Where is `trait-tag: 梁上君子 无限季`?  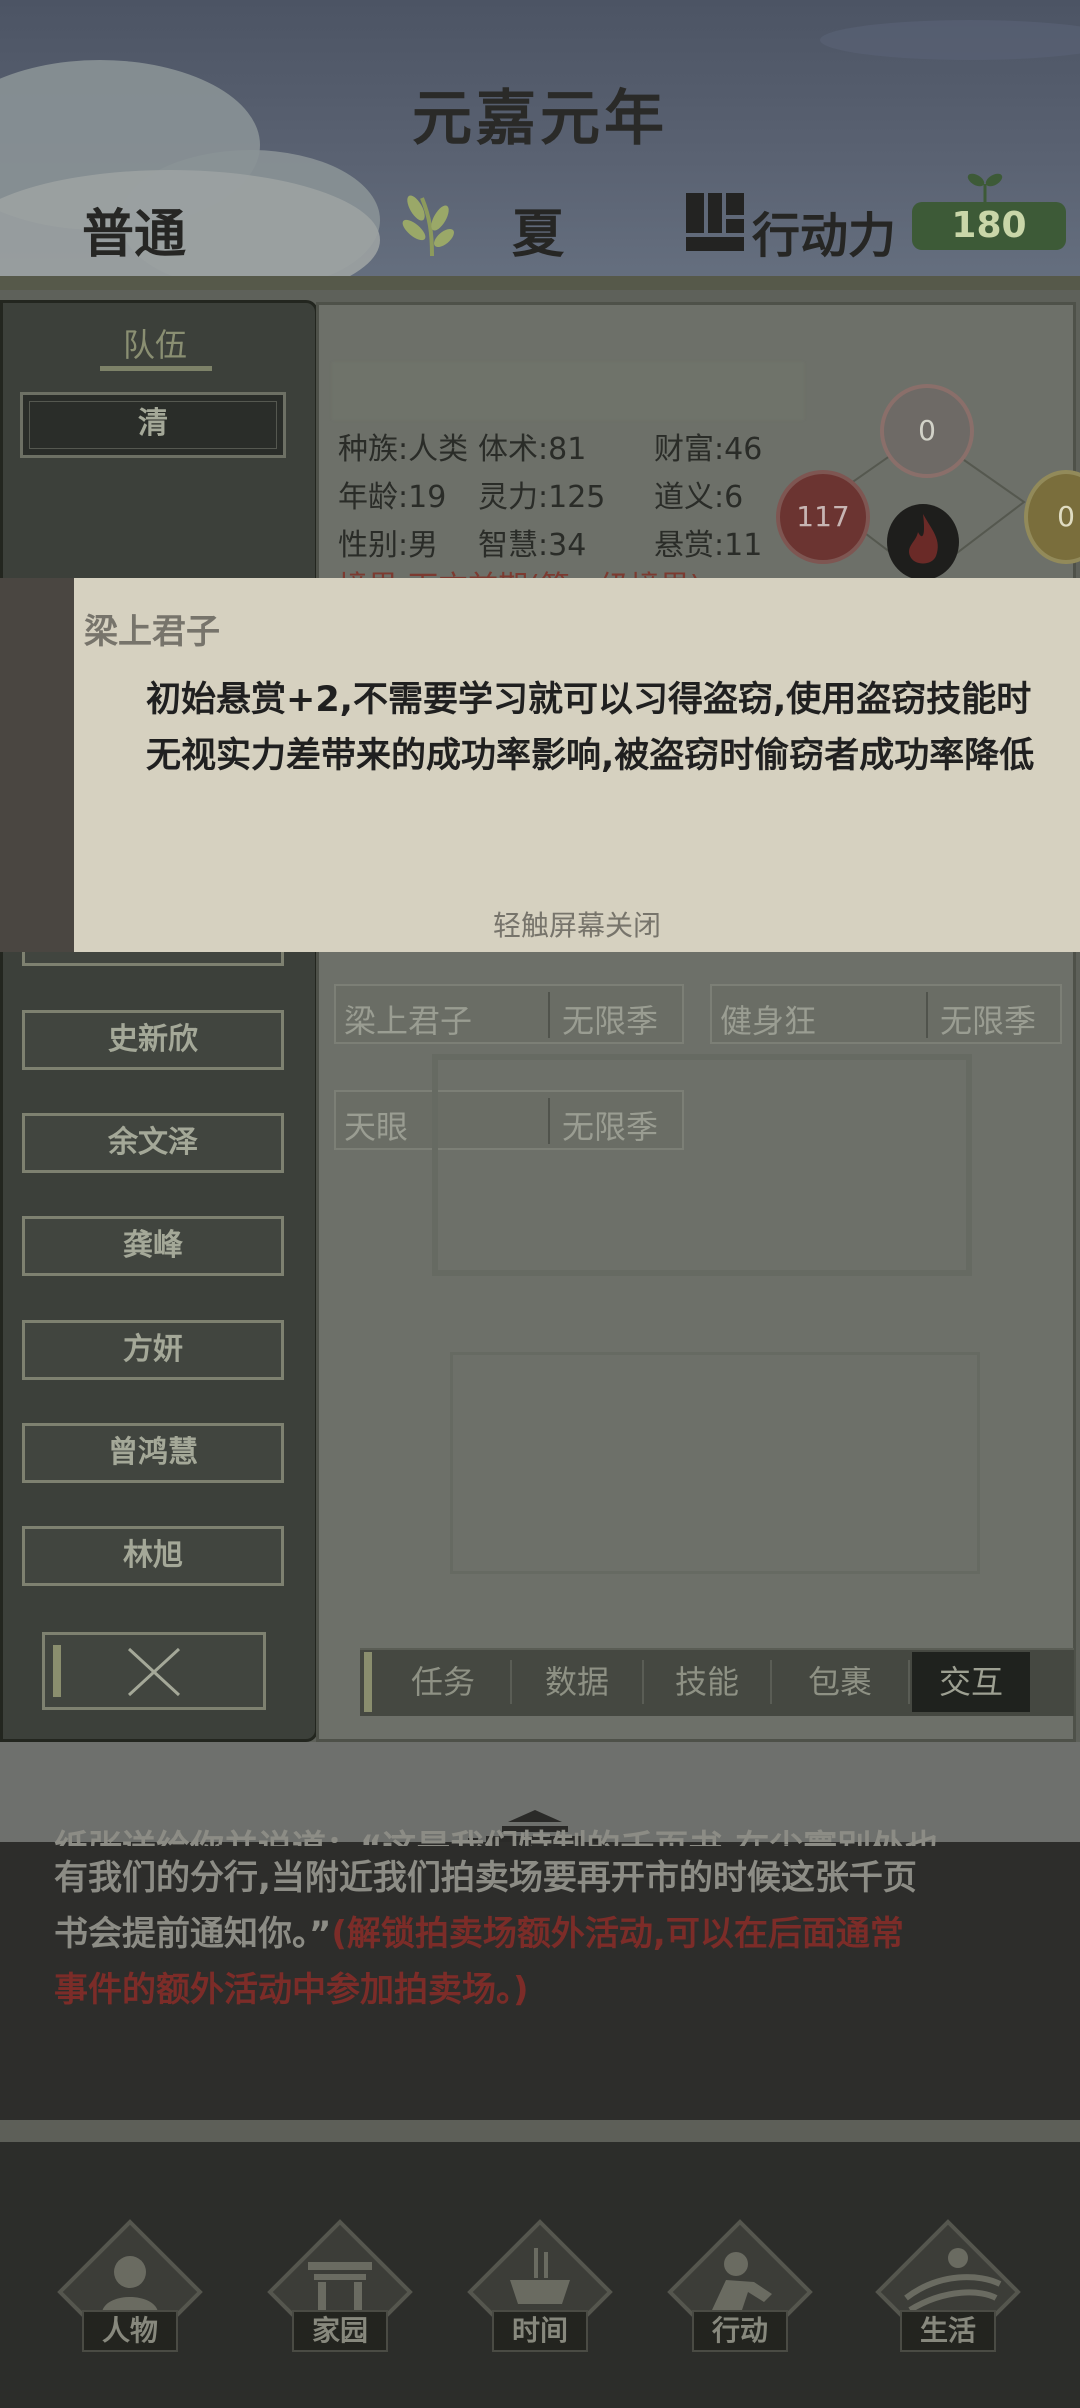
trait-tag: 梁上君子 无限季 is located at coordinates (509, 1014).